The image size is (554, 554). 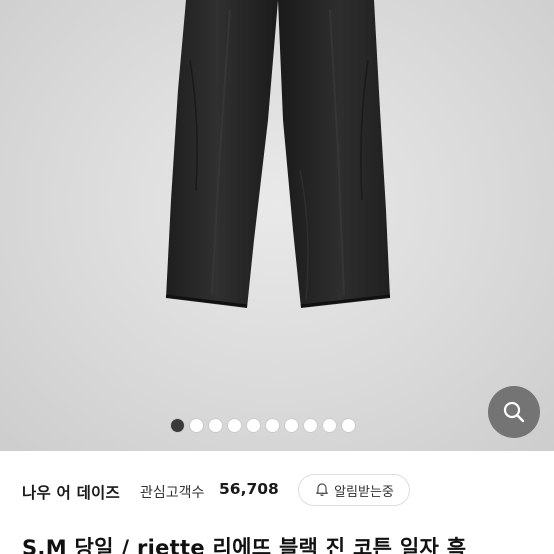 What do you see at coordinates (364, 492) in the screenshot?
I see `notify-label: 알림받는중` at bounding box center [364, 492].